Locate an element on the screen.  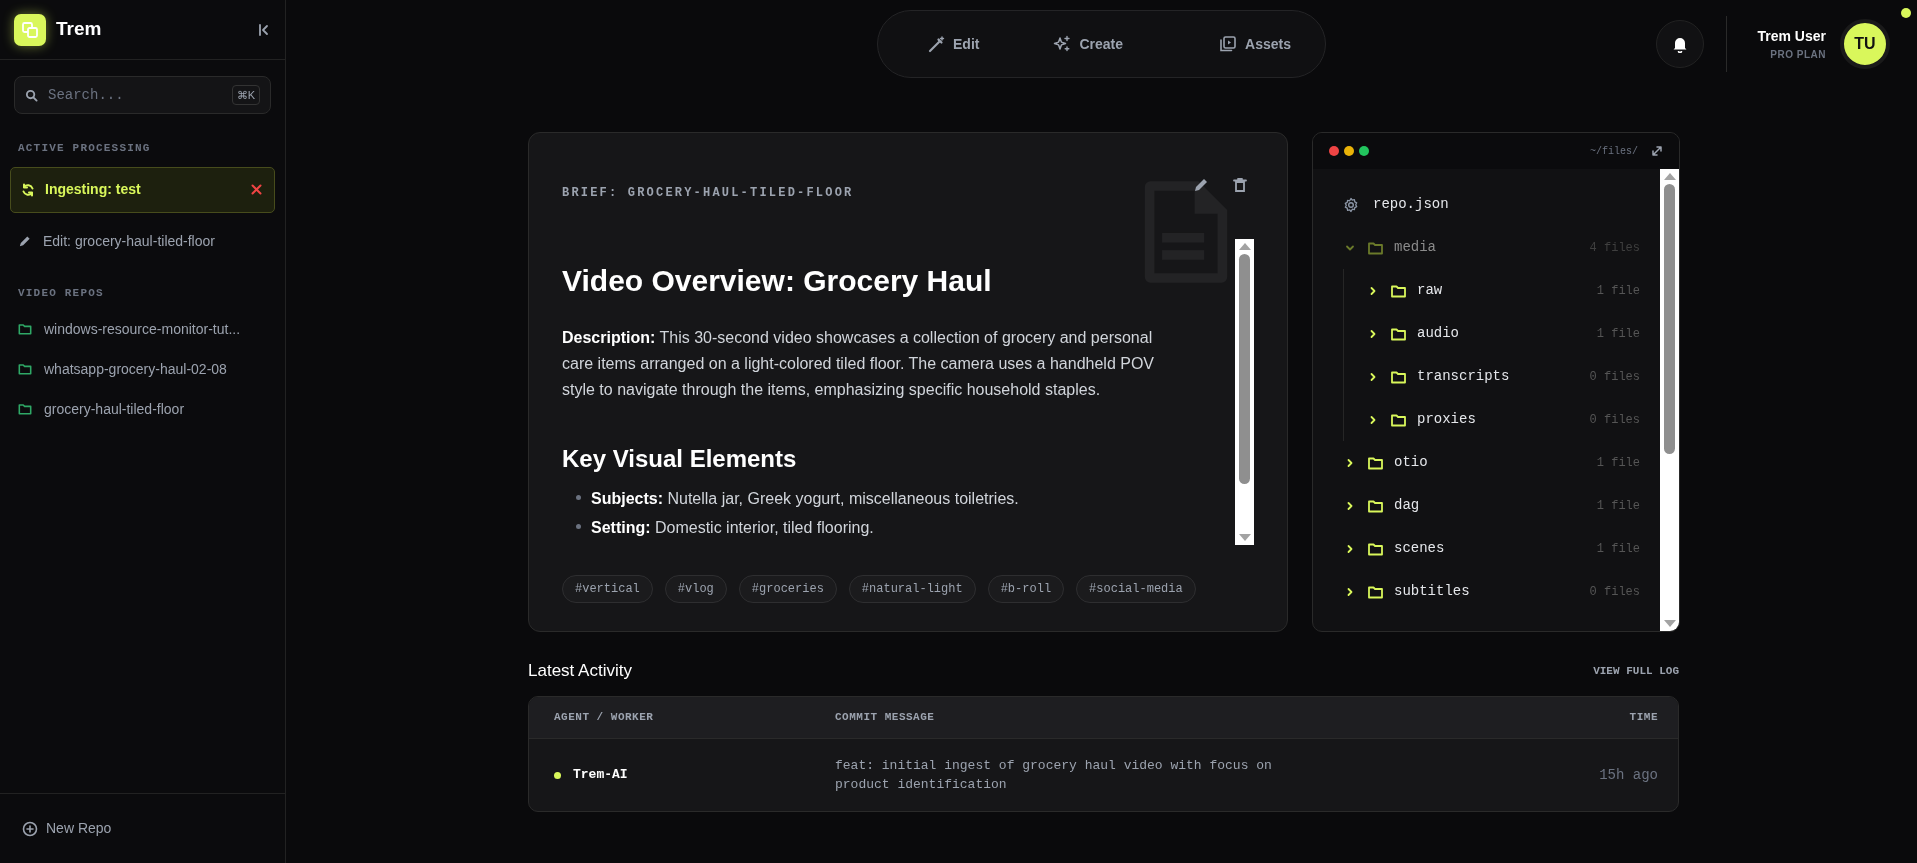
tree-row: subtitles 0 files is located at coordinates (1501, 591).